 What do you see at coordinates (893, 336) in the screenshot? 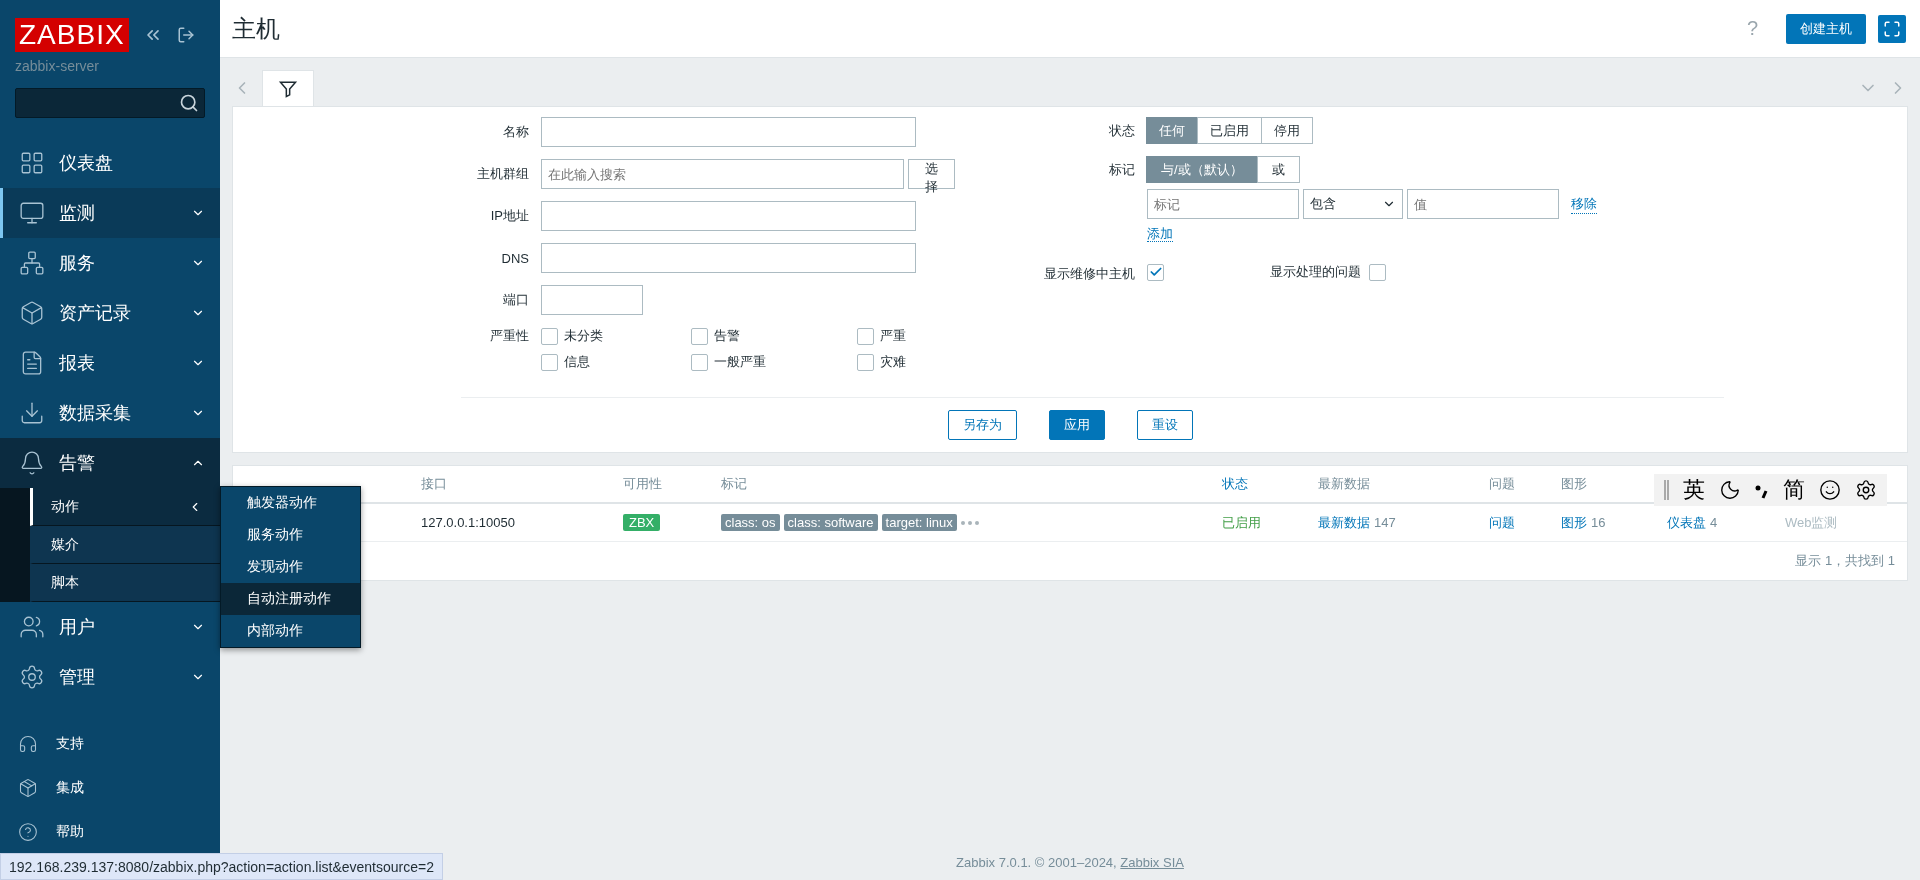
I see `checkbox-label: 严重` at bounding box center [893, 336].